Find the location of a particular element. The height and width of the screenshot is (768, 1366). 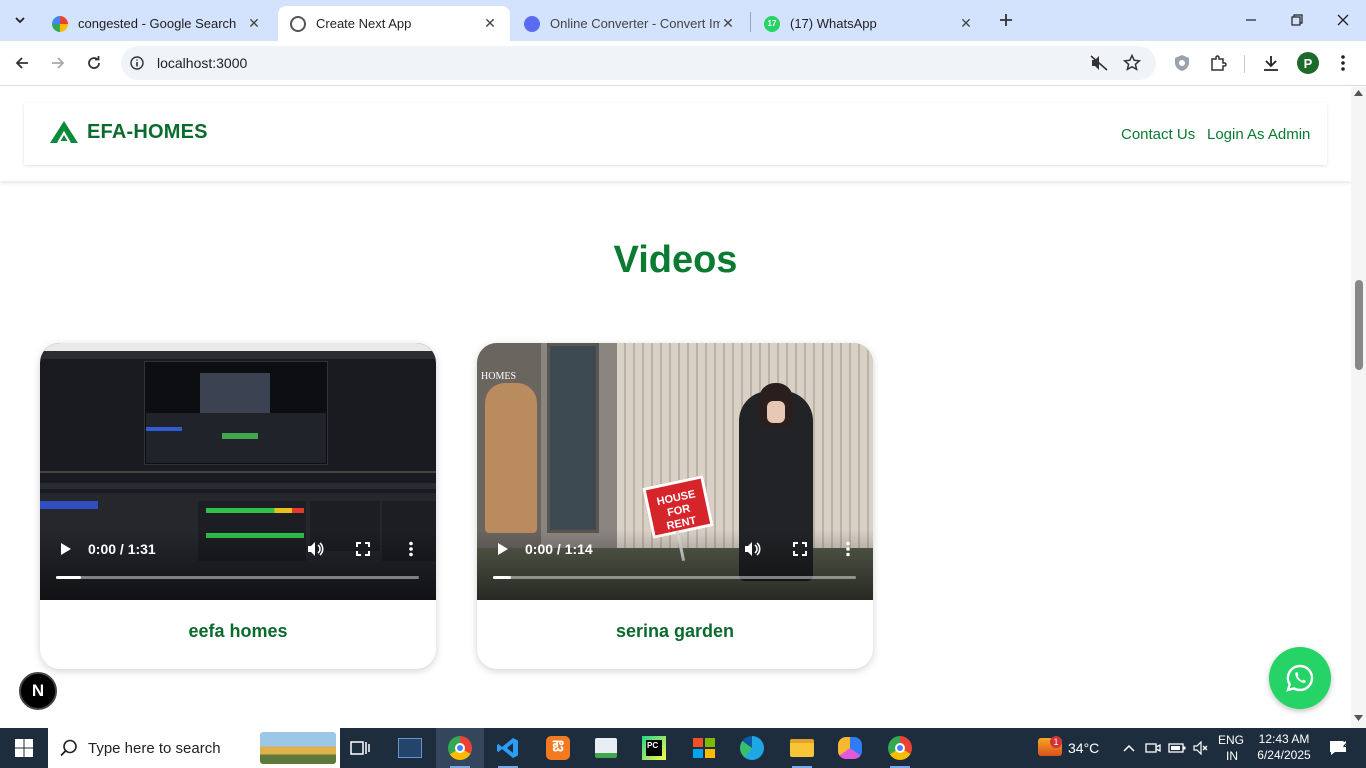

restore-button is located at coordinates (1297, 20).